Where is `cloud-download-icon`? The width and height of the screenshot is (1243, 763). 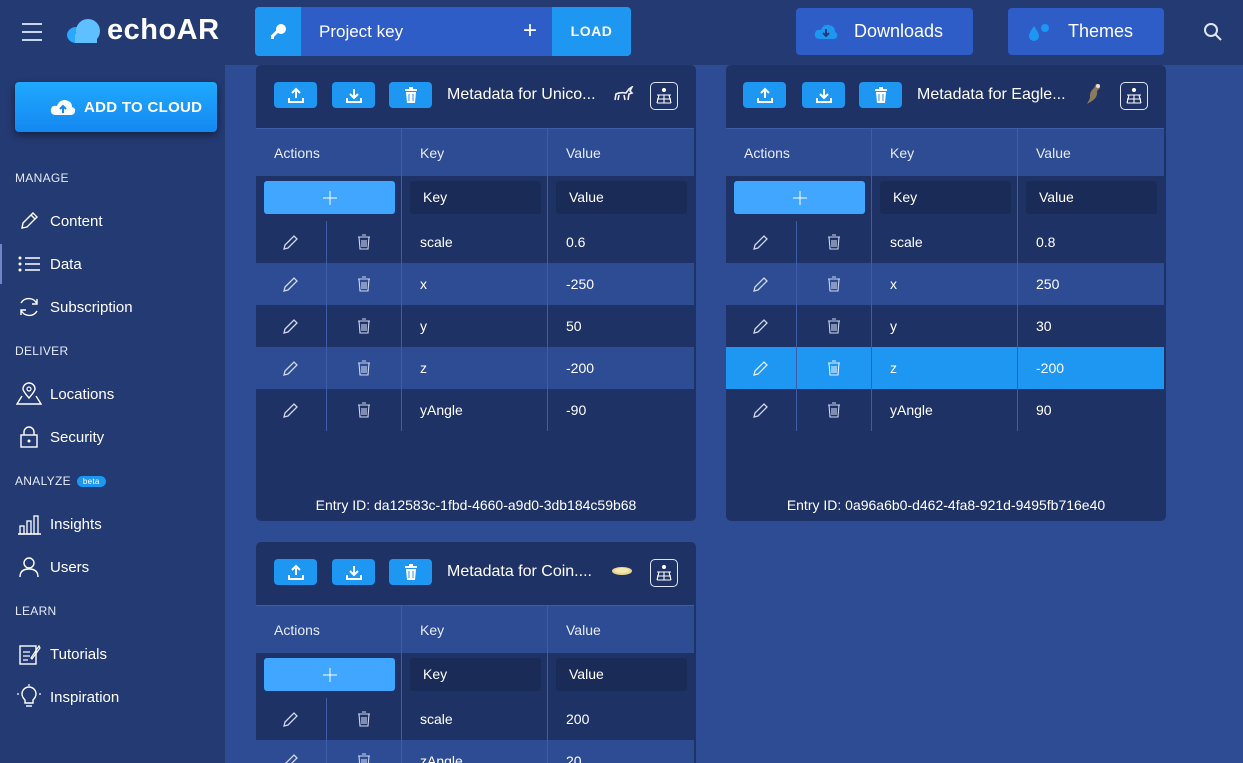
cloud-download-icon is located at coordinates (826, 32).